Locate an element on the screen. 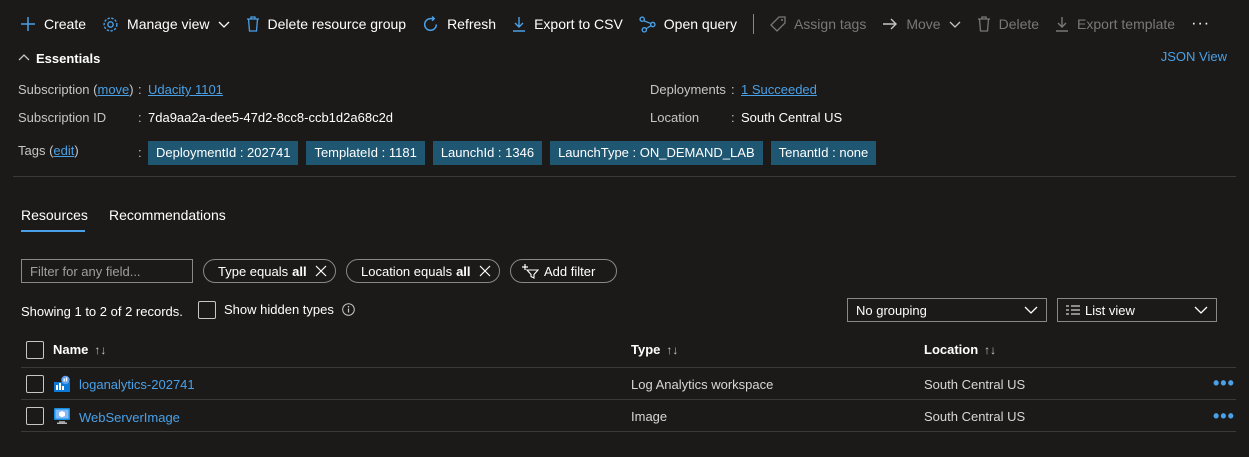 This screenshot has height=457, width=1249. export-template-button: Export template is located at coordinates (1115, 24).